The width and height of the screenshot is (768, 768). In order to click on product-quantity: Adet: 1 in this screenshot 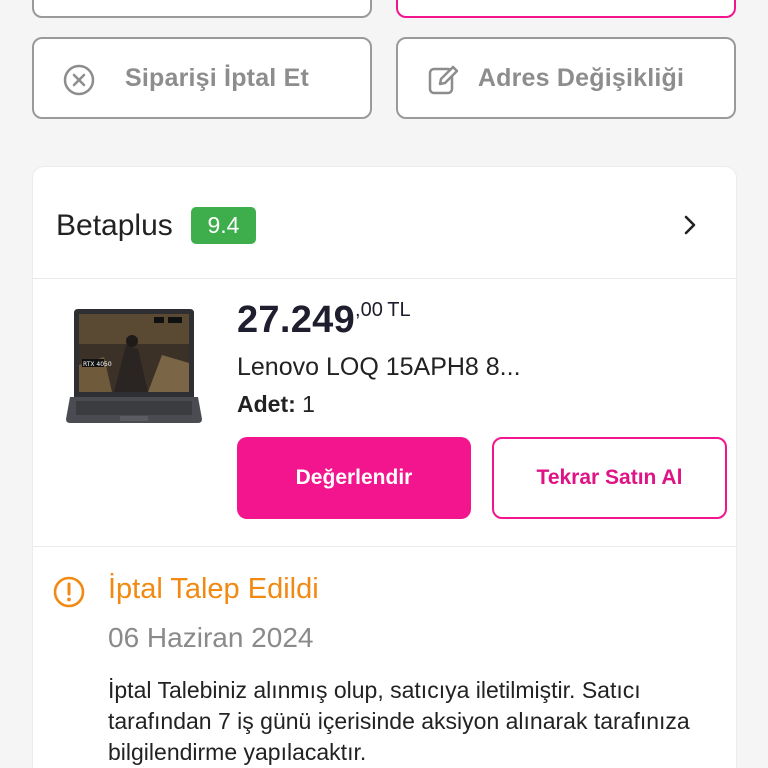, I will do `click(276, 404)`.